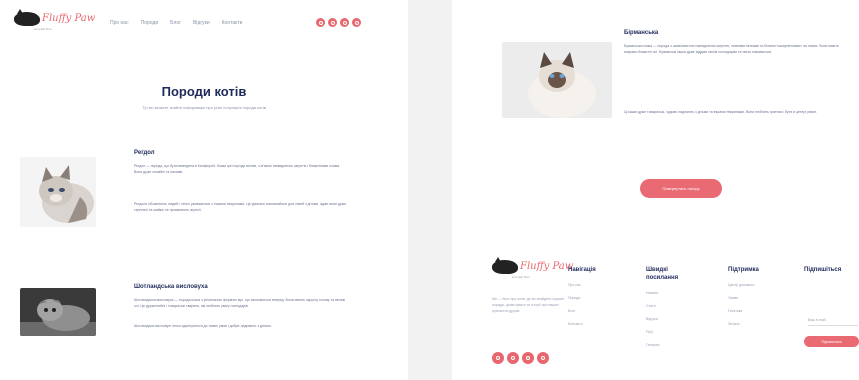 This screenshot has width=859, height=380. I want to click on breed-title: Бірманська, so click(641, 33).